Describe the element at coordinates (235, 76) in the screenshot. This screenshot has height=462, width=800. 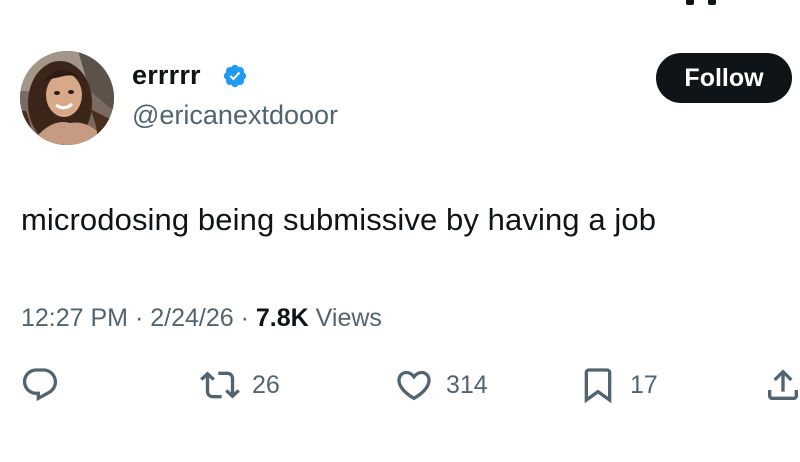
I see `verified-badge-icon` at that location.